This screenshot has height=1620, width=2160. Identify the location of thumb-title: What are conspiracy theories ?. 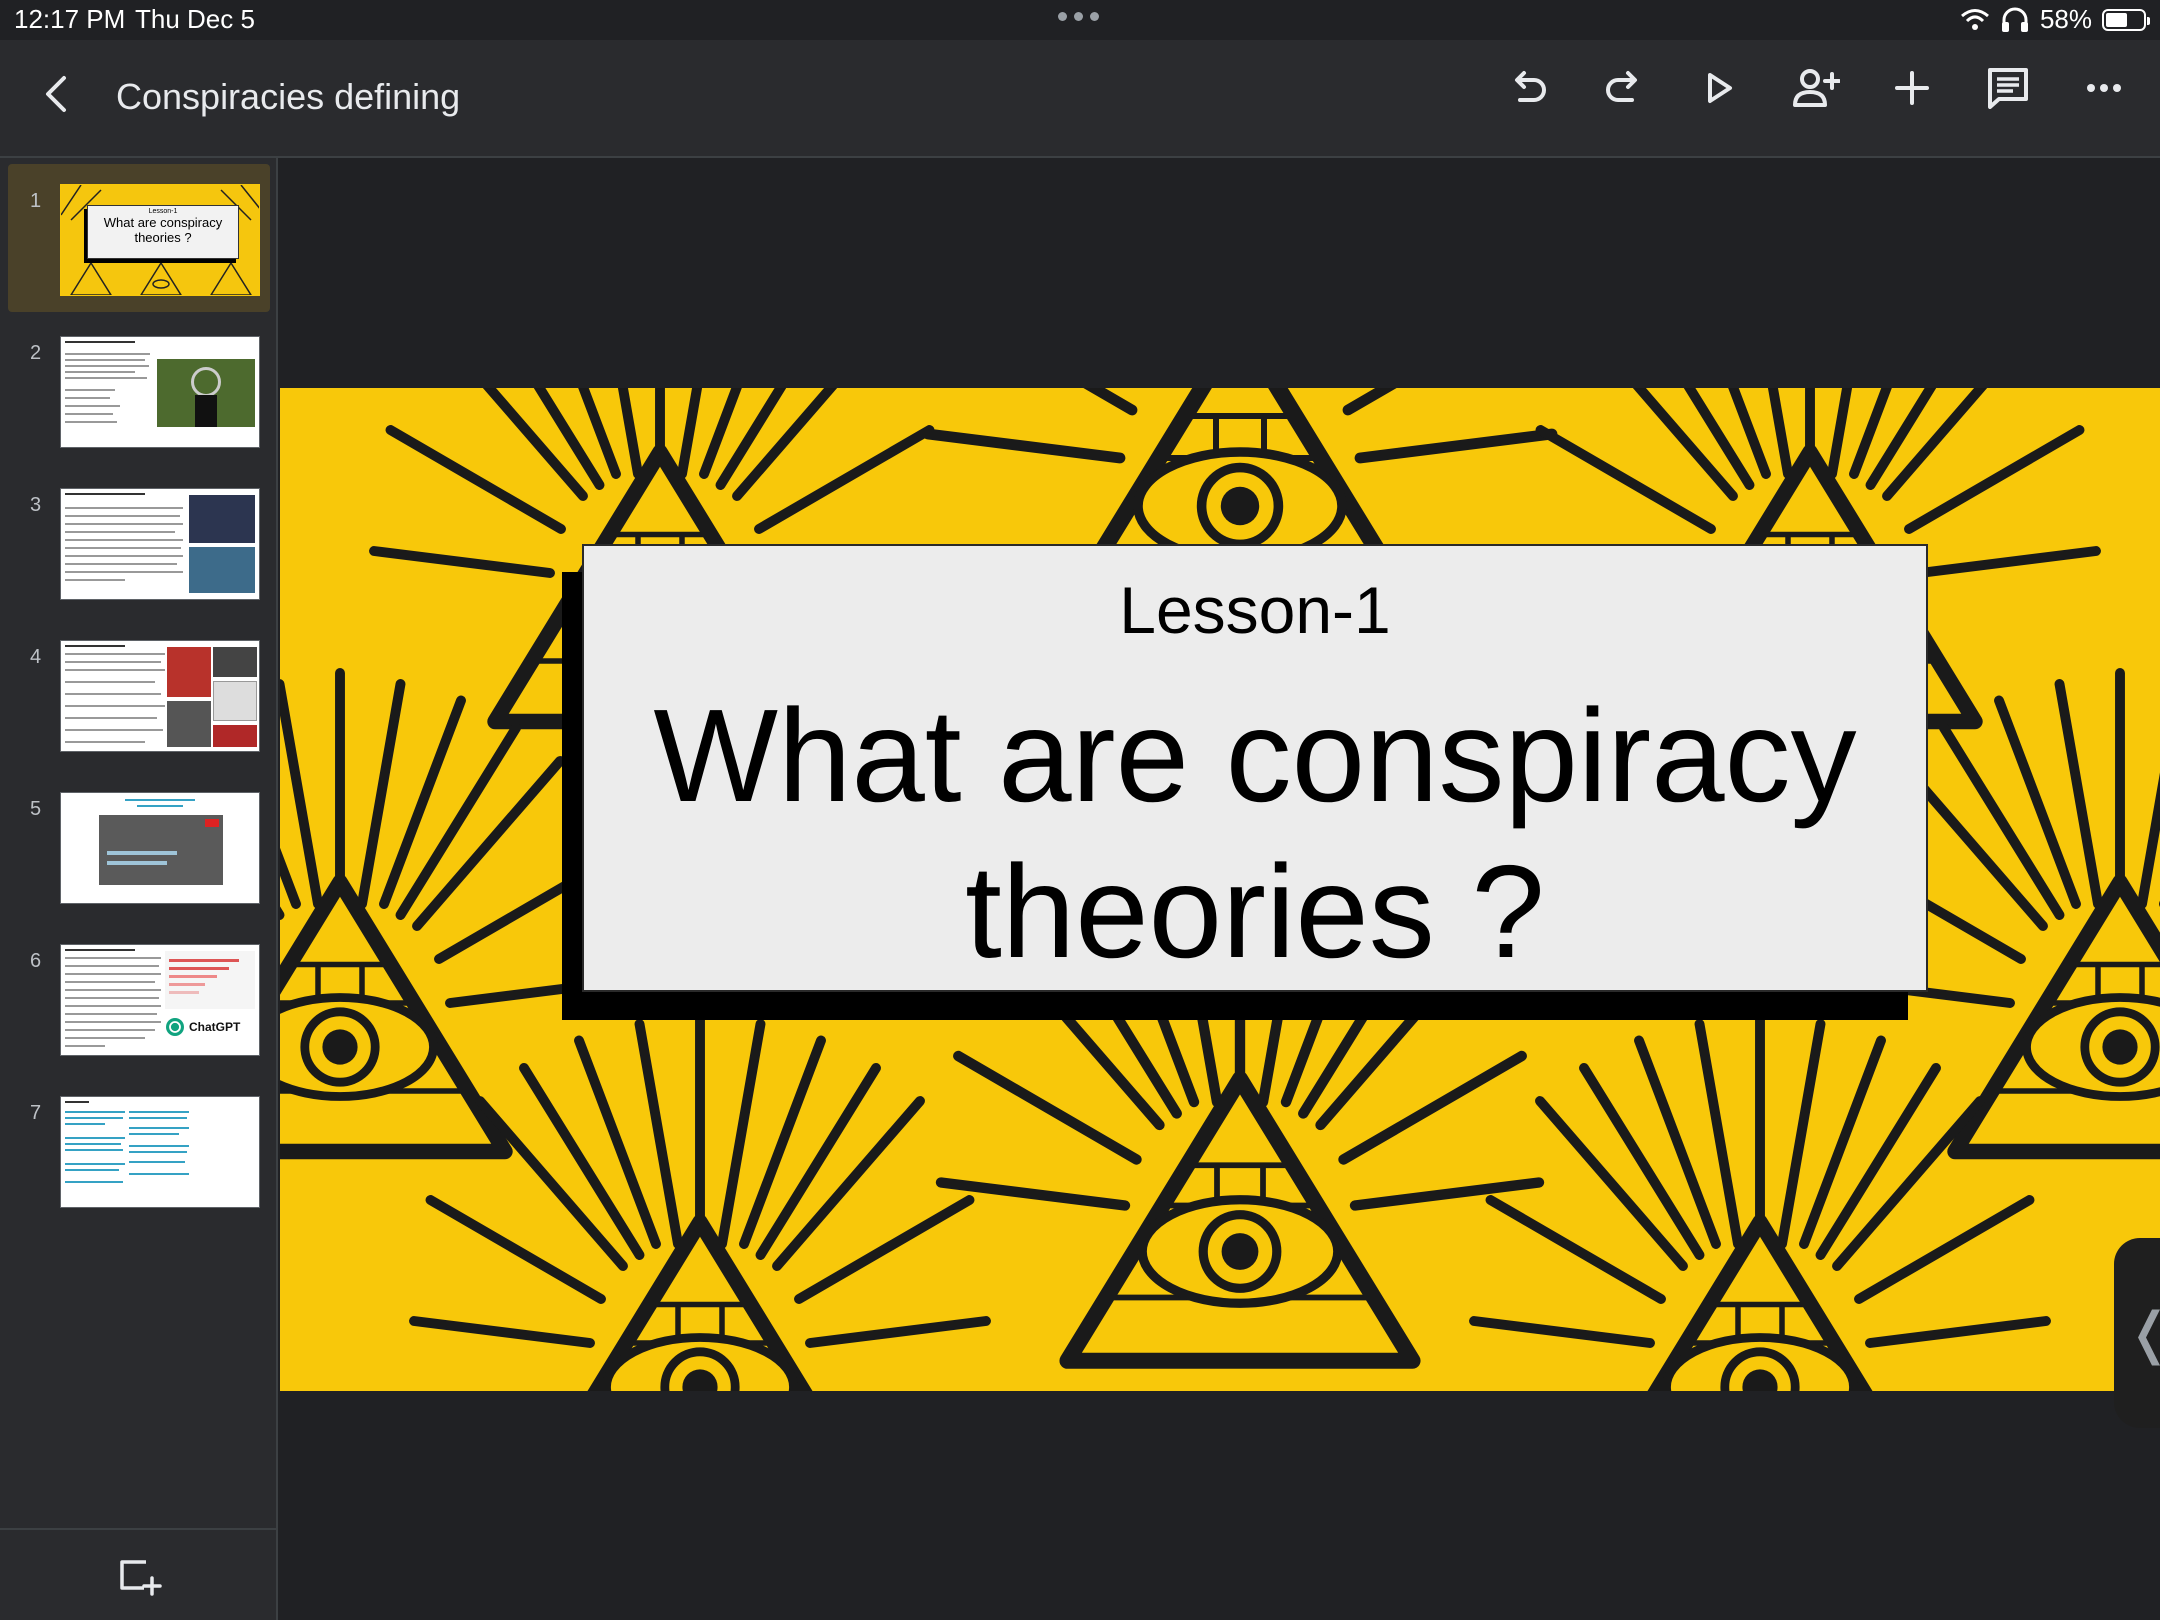
(163, 230).